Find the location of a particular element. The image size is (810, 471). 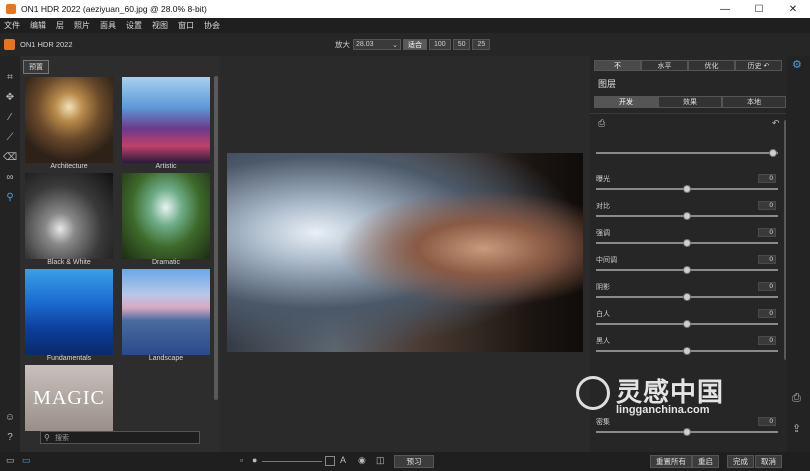

slider-highlights: 强调 0 is located at coordinates (687, 241).